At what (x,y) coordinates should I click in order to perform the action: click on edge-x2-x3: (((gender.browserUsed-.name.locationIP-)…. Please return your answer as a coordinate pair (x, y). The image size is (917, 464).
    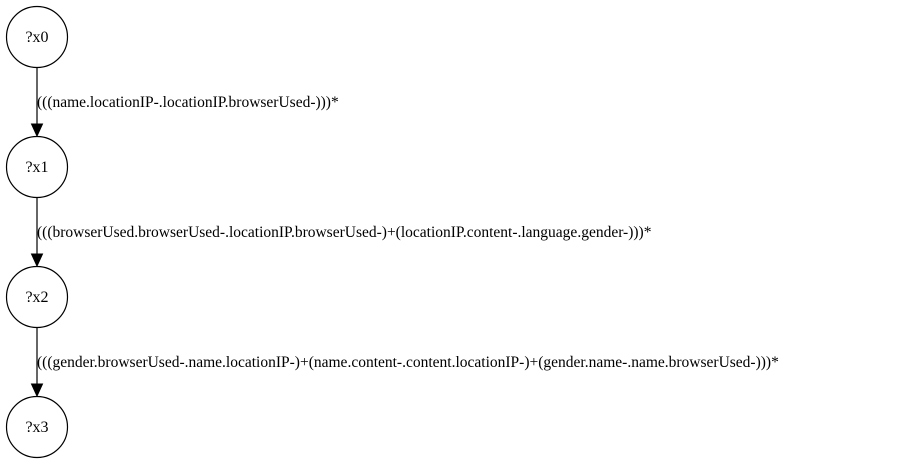
    Looking at the image, I should click on (404, 363).